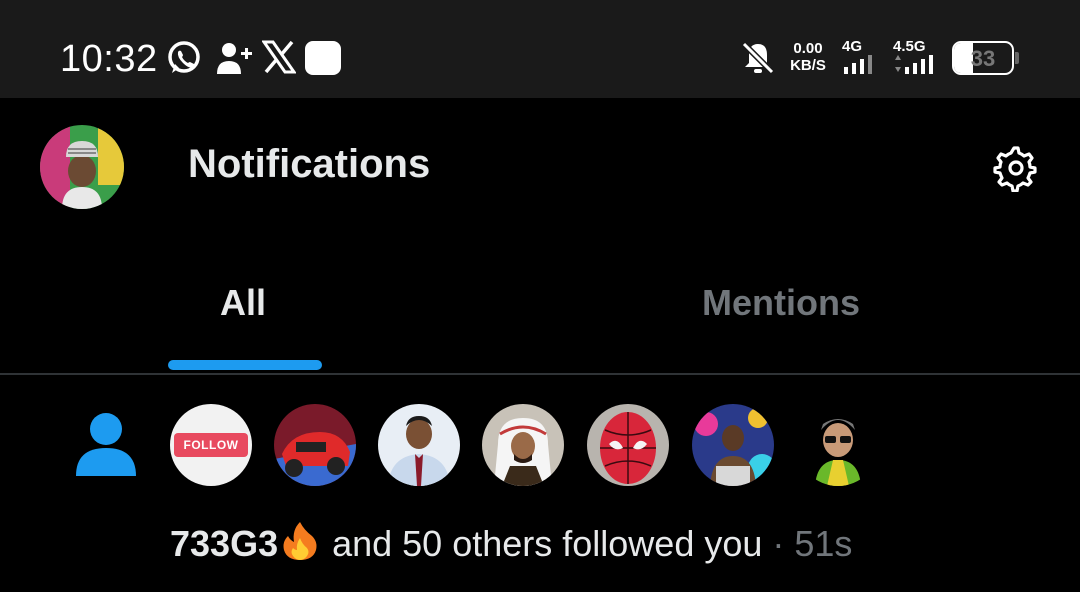  I want to click on active-tab-indicator, so click(245, 365).